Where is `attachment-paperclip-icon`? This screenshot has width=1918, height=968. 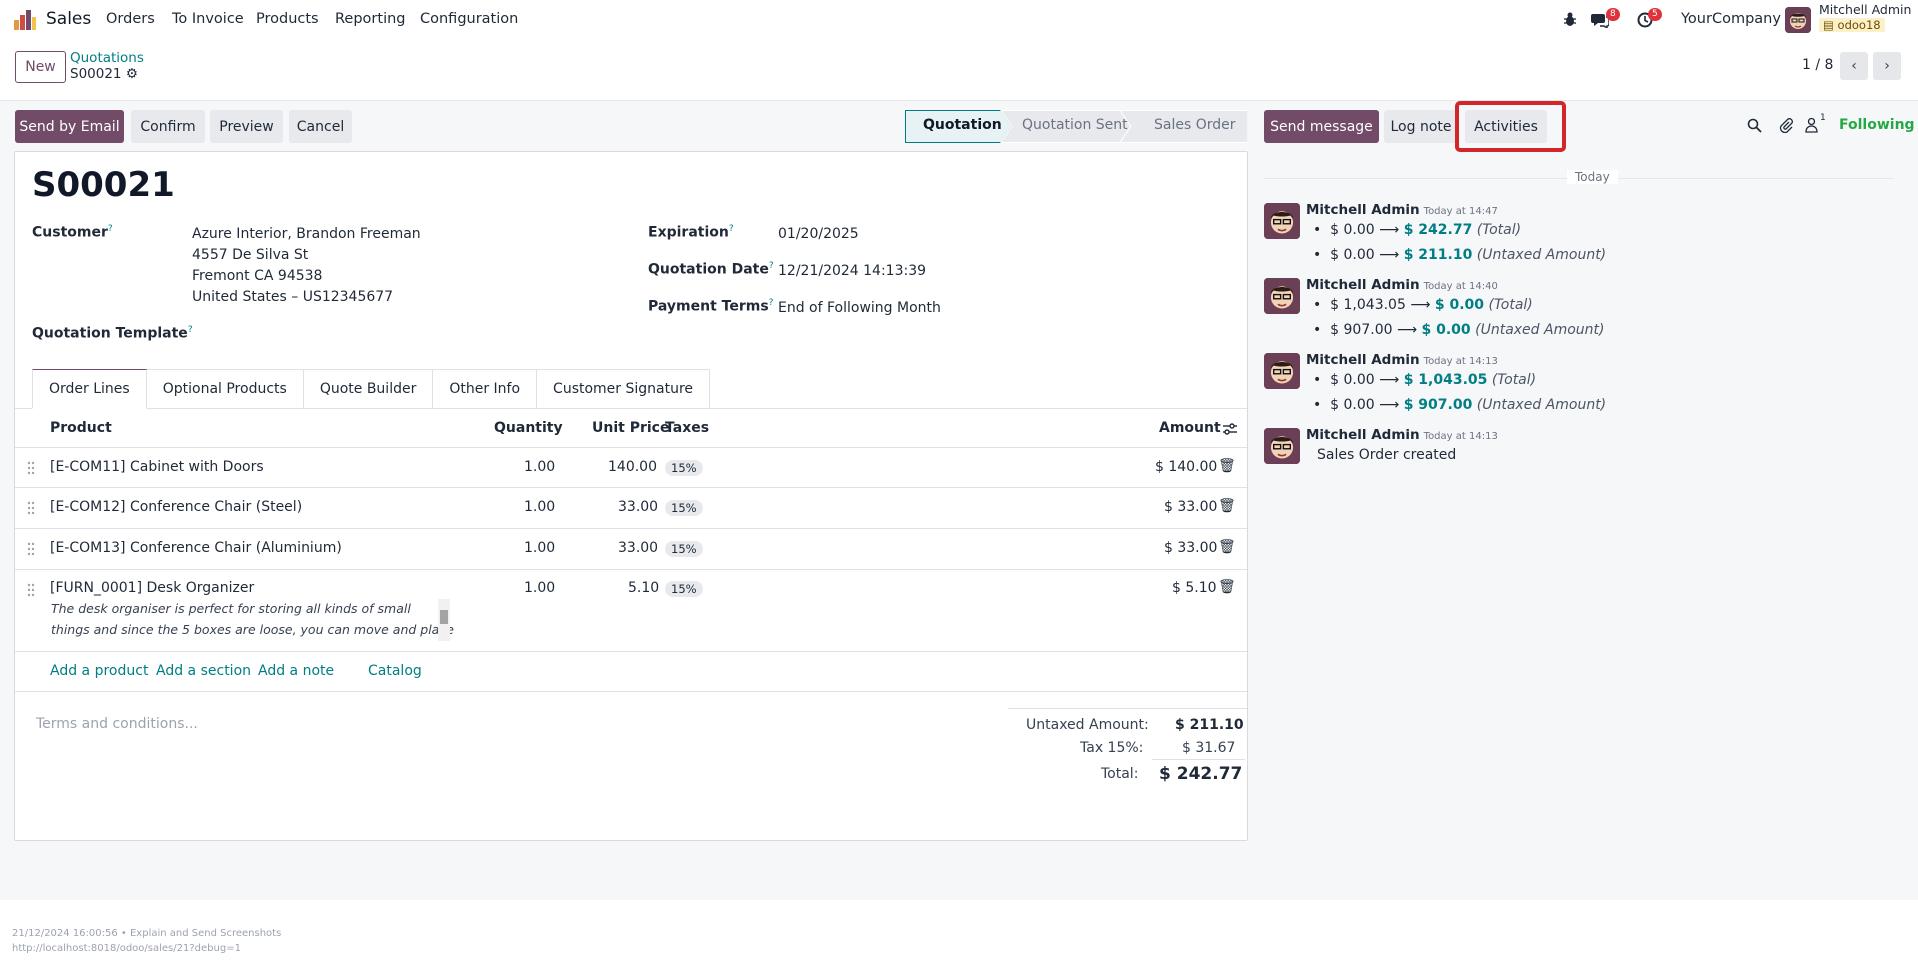 attachment-paperclip-icon is located at coordinates (1786, 125).